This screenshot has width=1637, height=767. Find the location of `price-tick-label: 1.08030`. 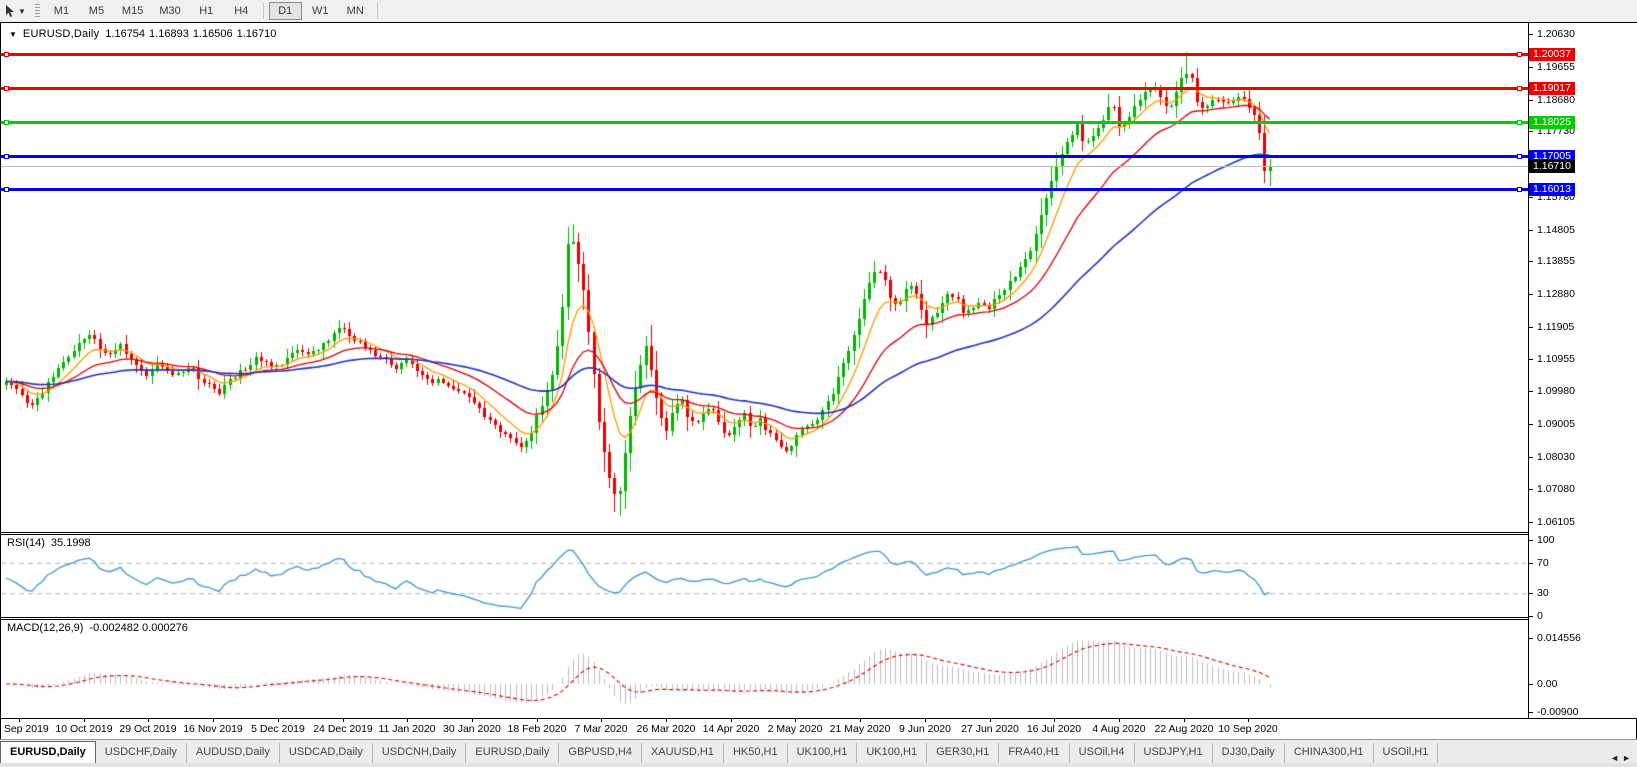

price-tick-label: 1.08030 is located at coordinates (1556, 457).